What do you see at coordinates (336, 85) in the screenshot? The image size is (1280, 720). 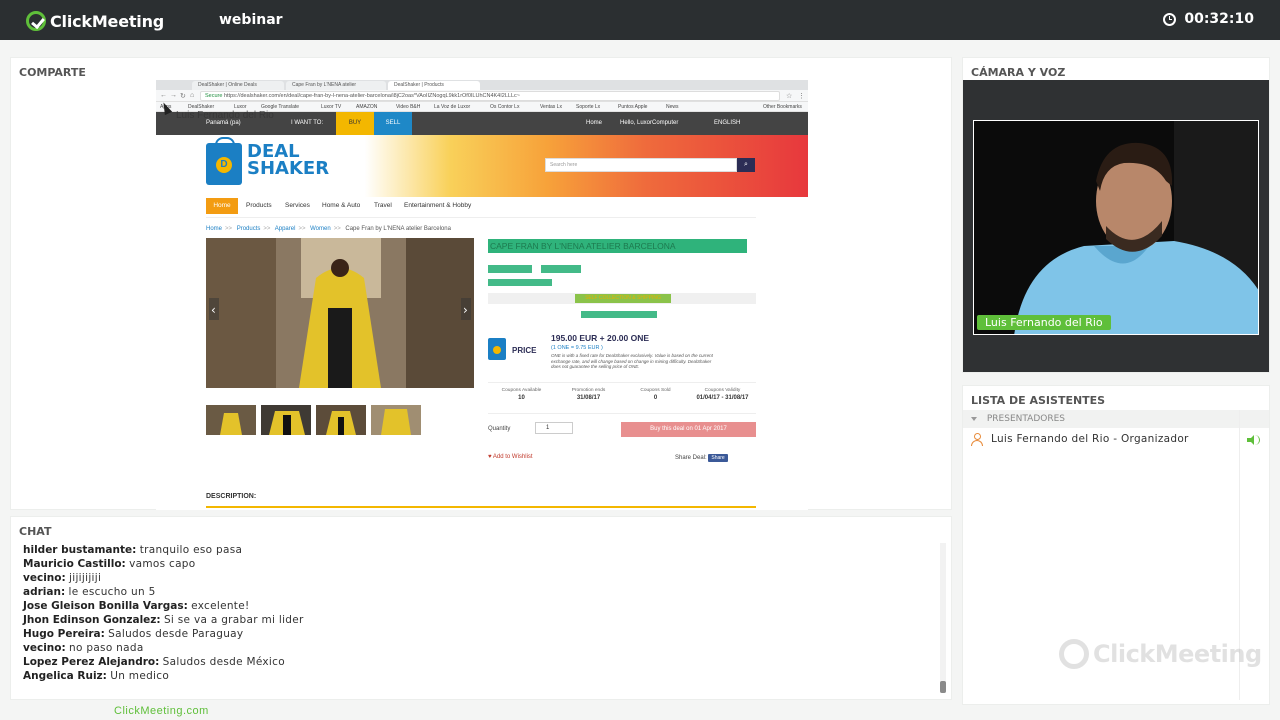 I see `browser-tab: Cape Fran by L'NENA atelier` at bounding box center [336, 85].